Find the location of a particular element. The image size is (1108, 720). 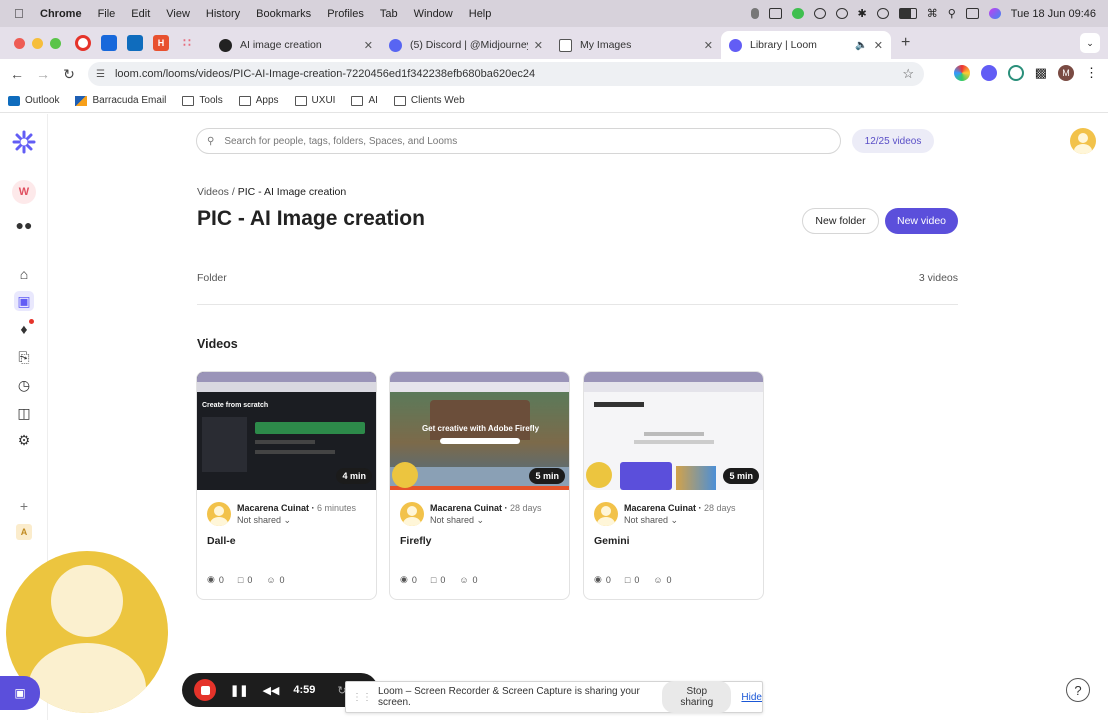

drag-handle-icon: ⋮⋮ is located at coordinates (362, 697).